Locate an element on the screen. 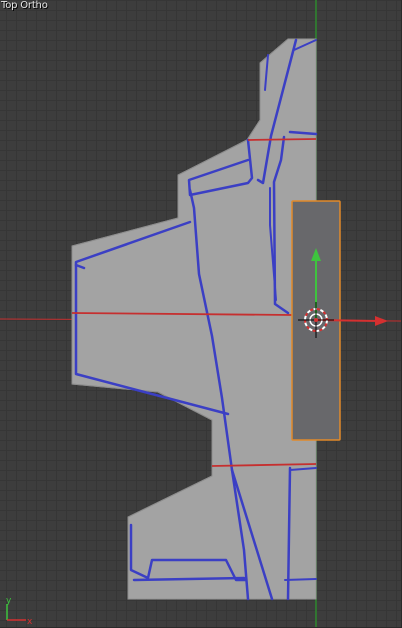  axis-y-label: y is located at coordinates (9, 601).